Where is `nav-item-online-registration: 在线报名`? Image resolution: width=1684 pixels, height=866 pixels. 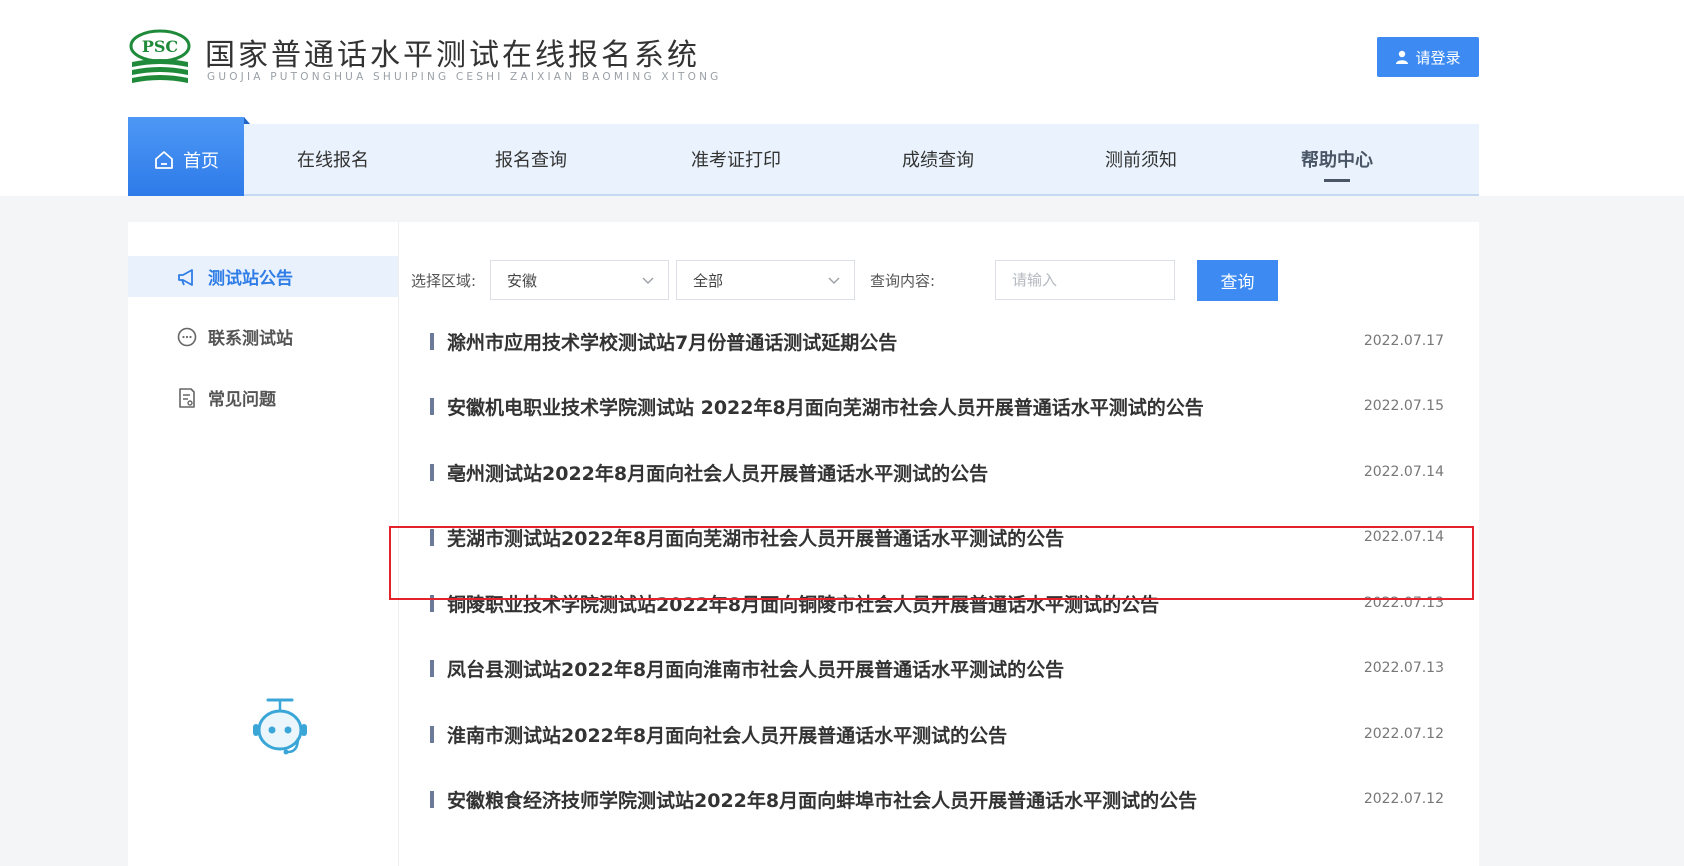 nav-item-online-registration: 在线报名 is located at coordinates (333, 159).